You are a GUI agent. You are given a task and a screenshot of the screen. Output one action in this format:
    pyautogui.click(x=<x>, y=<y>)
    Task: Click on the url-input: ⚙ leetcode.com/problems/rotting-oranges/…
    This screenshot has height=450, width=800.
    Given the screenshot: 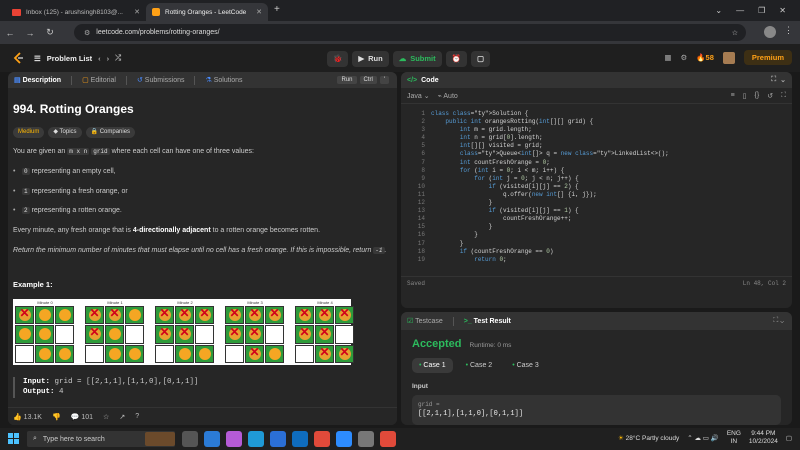 What is the action you would take?
    pyautogui.click(x=410, y=32)
    